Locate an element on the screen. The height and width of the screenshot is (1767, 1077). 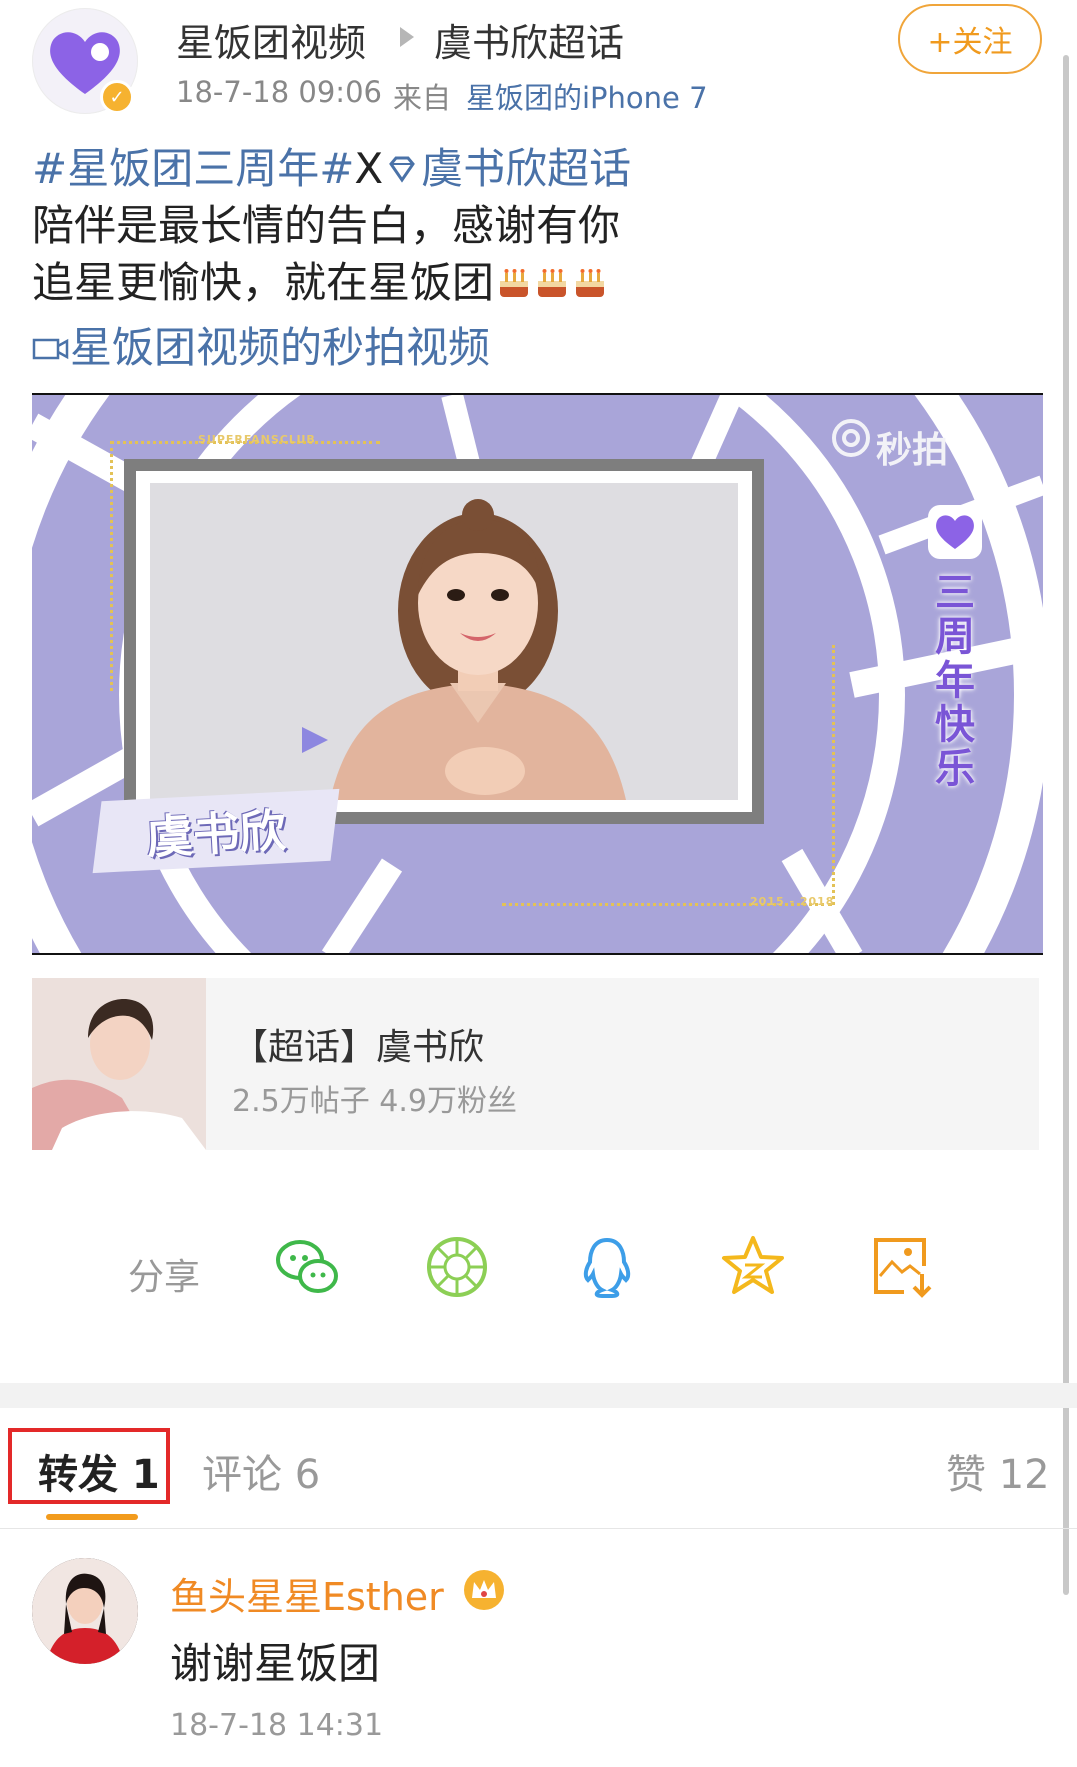
club-text: SUPERFANSCLUB is located at coordinates (257, 439).